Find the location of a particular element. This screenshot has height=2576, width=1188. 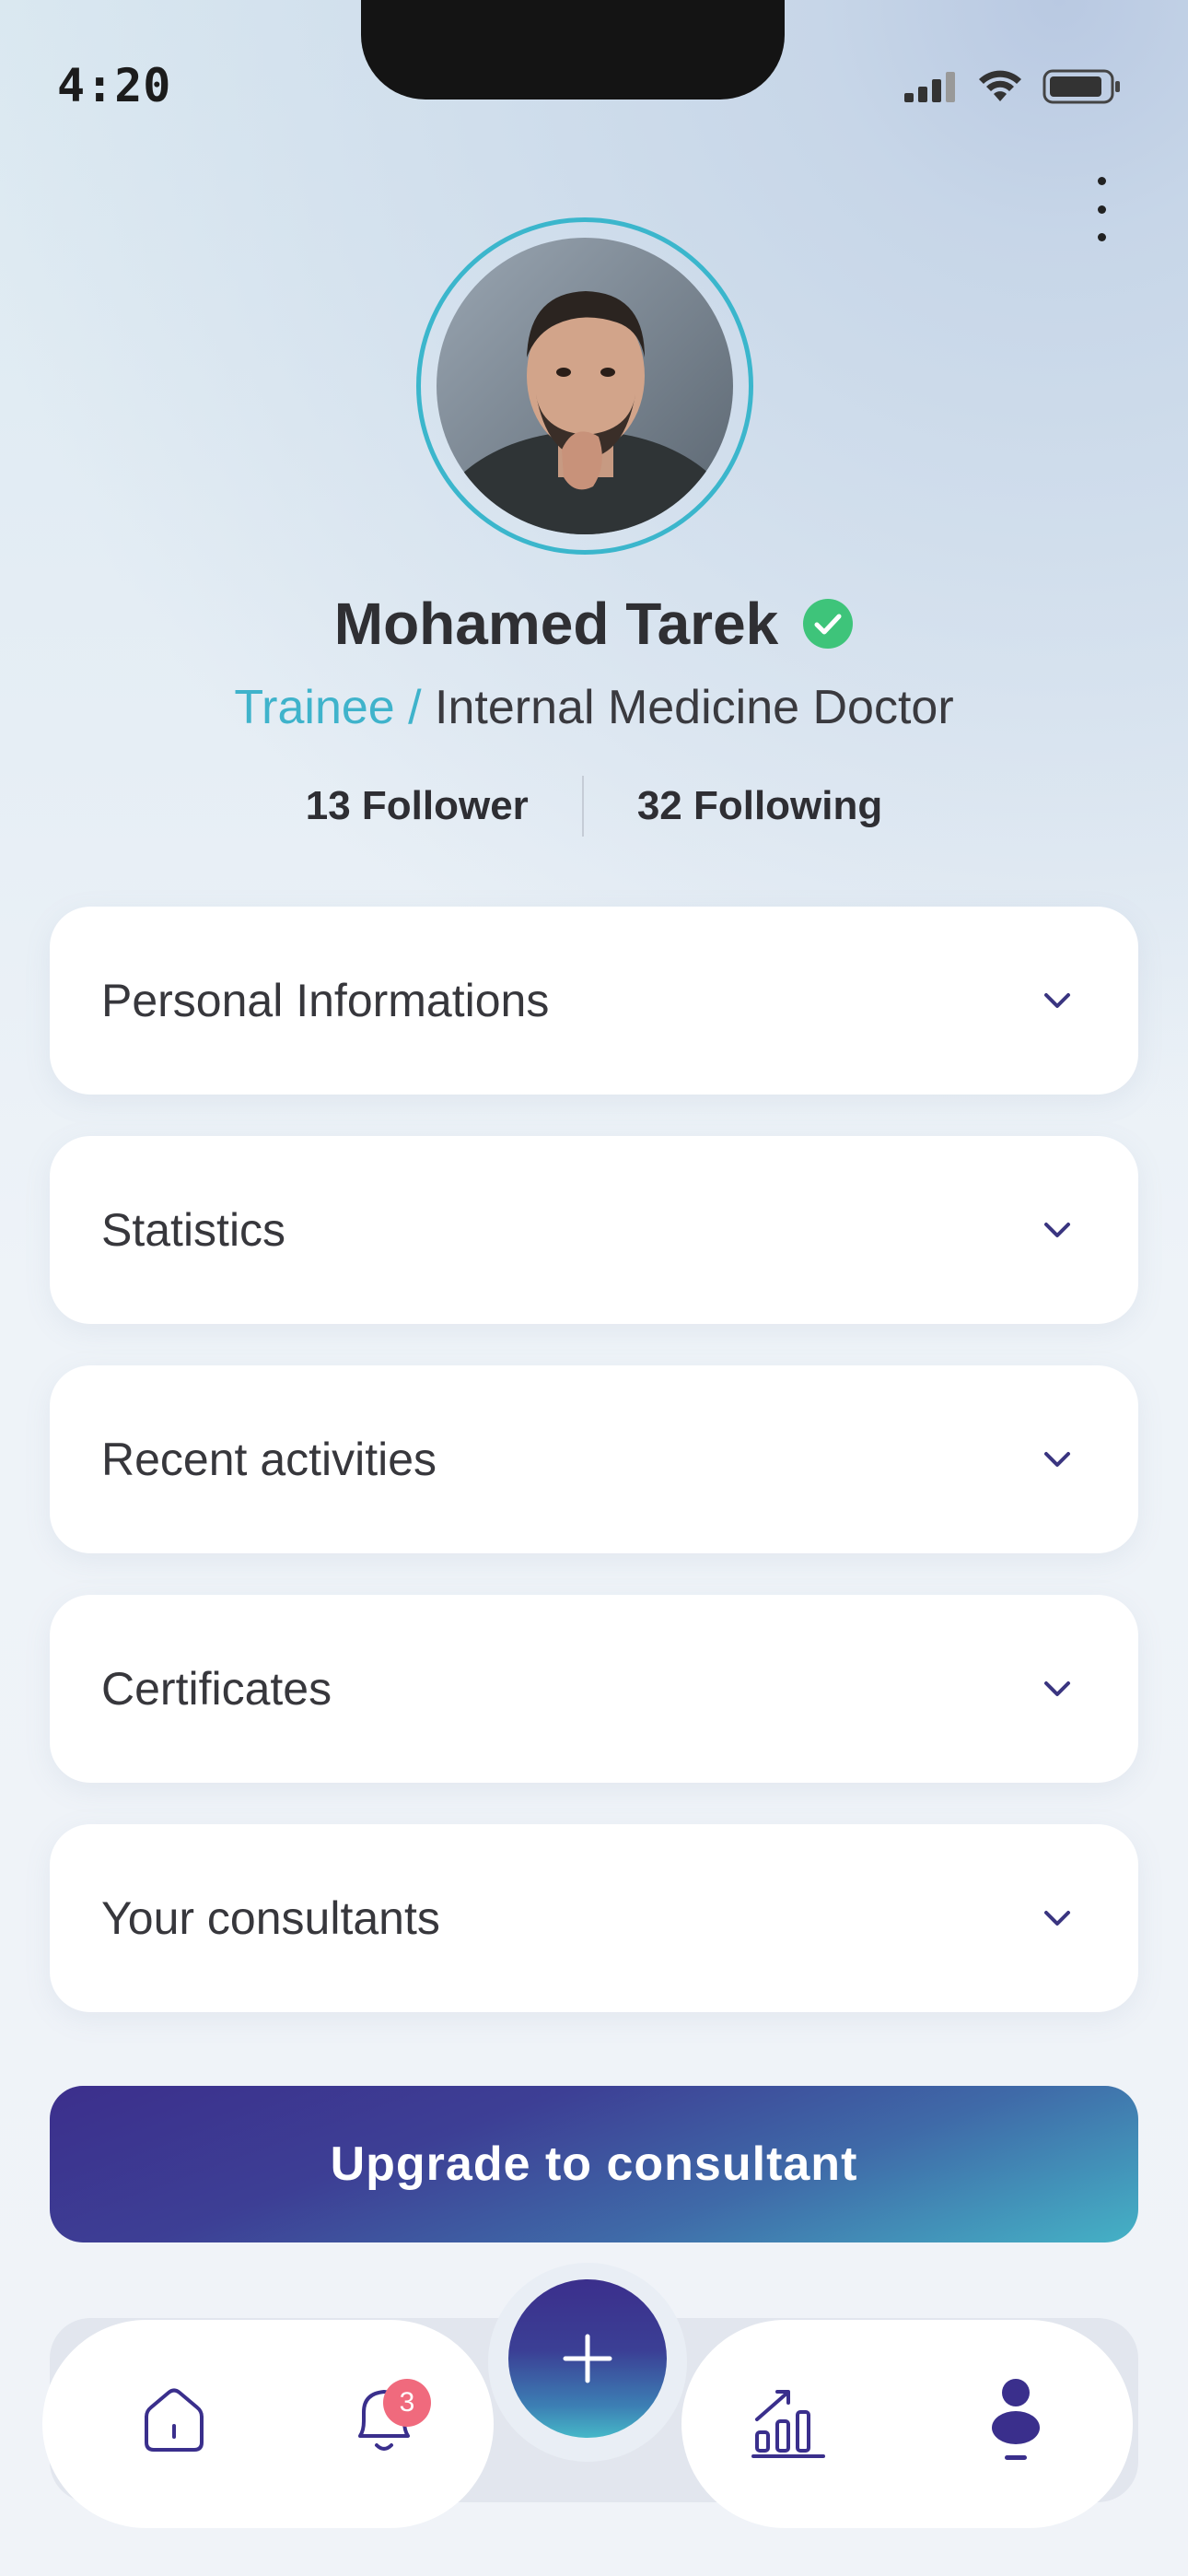

section-label: Certificates is located at coordinates (216, 1689).